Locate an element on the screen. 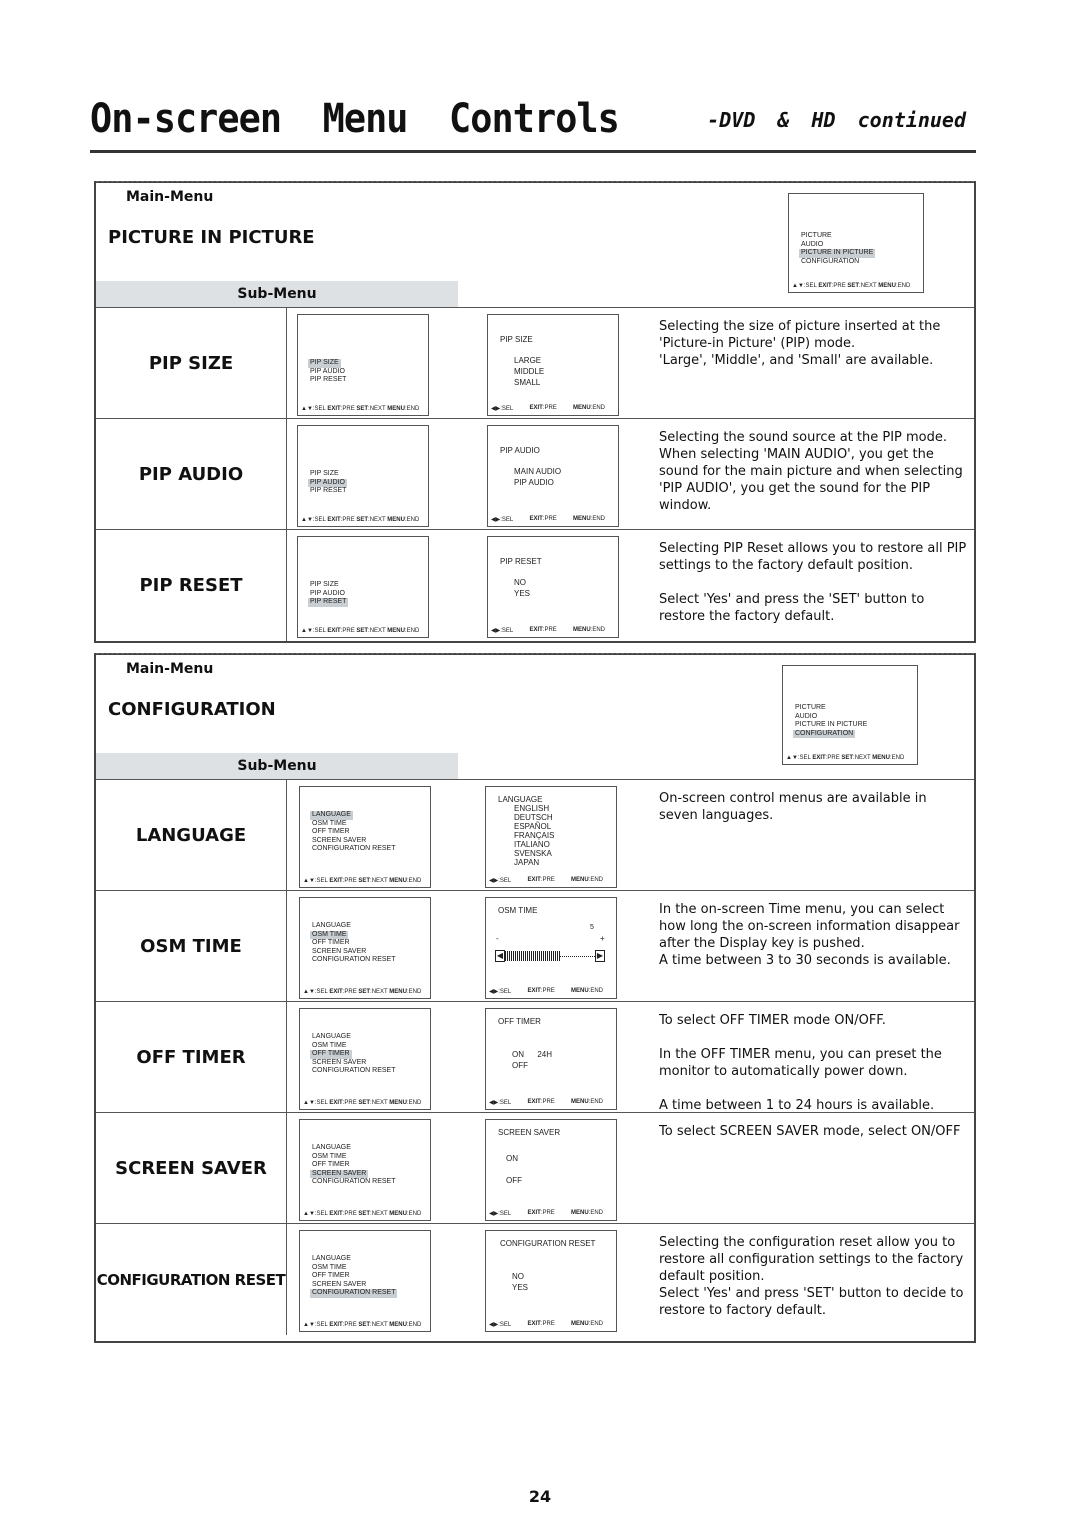 The image size is (1080, 1528). osd-option: MAIN AUDIO is located at coordinates (538, 471).